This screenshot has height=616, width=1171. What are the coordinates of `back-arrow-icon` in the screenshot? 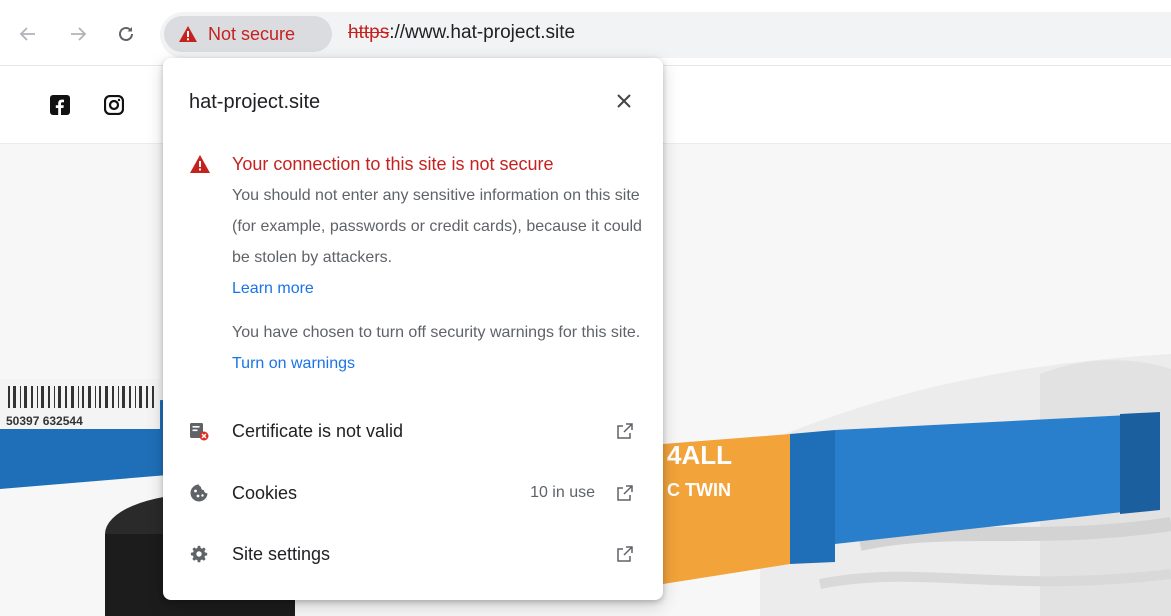 It's located at (27, 34).